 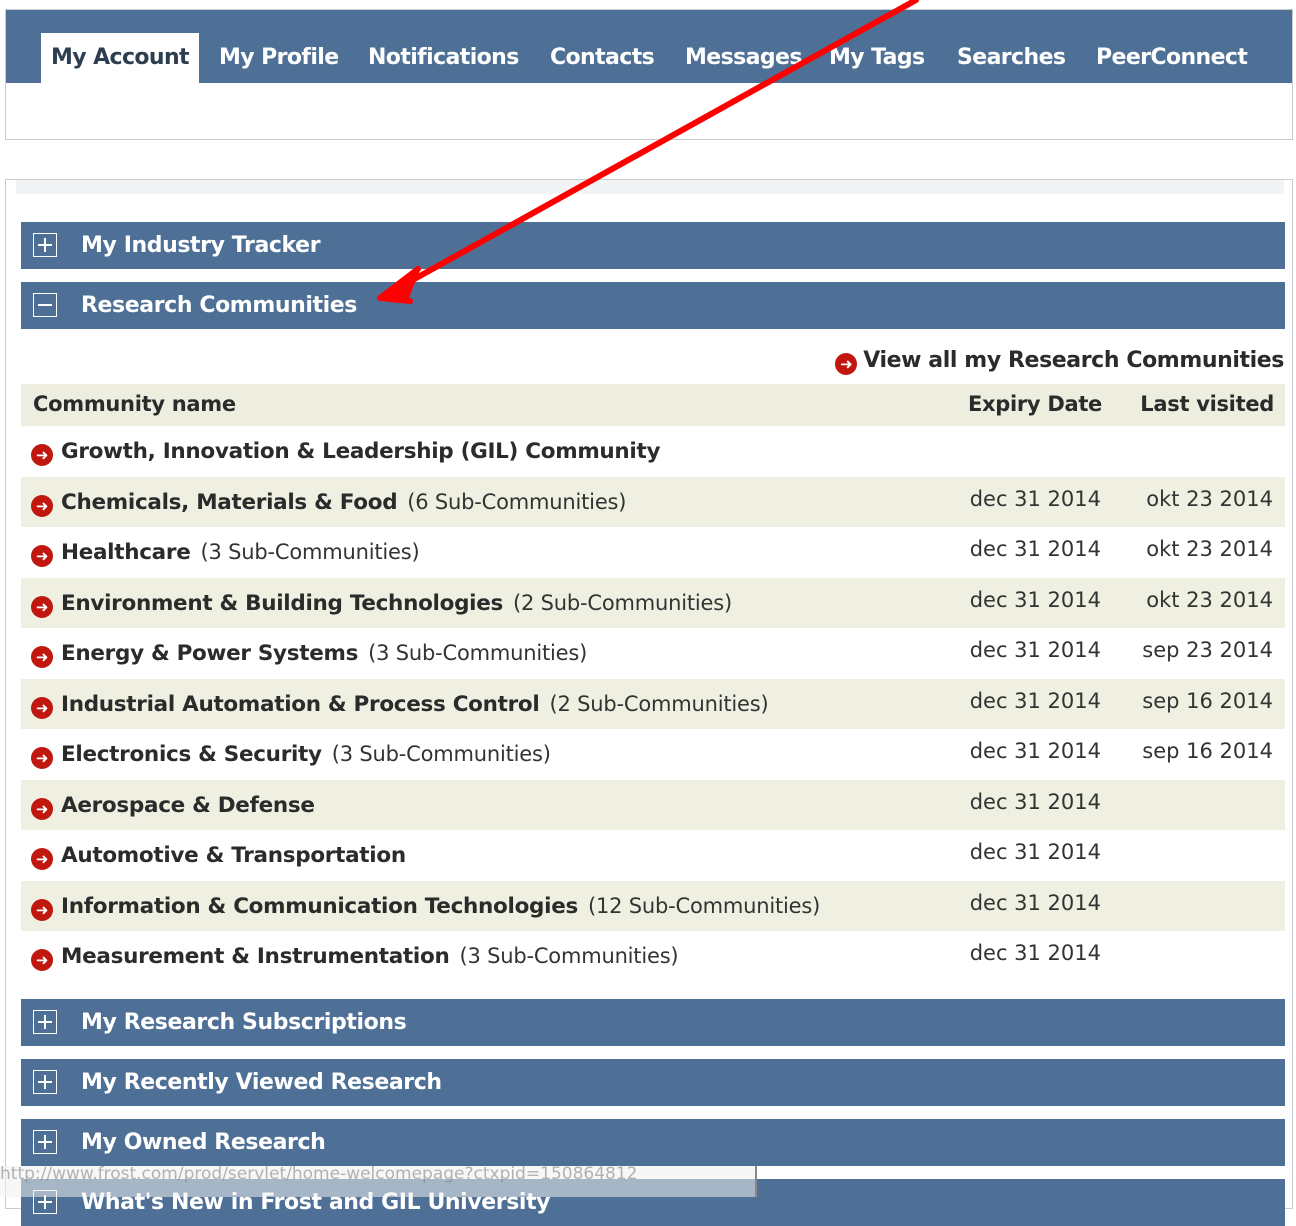 I want to click on community-name: Industrial Automation & Process Control, so click(x=300, y=704).